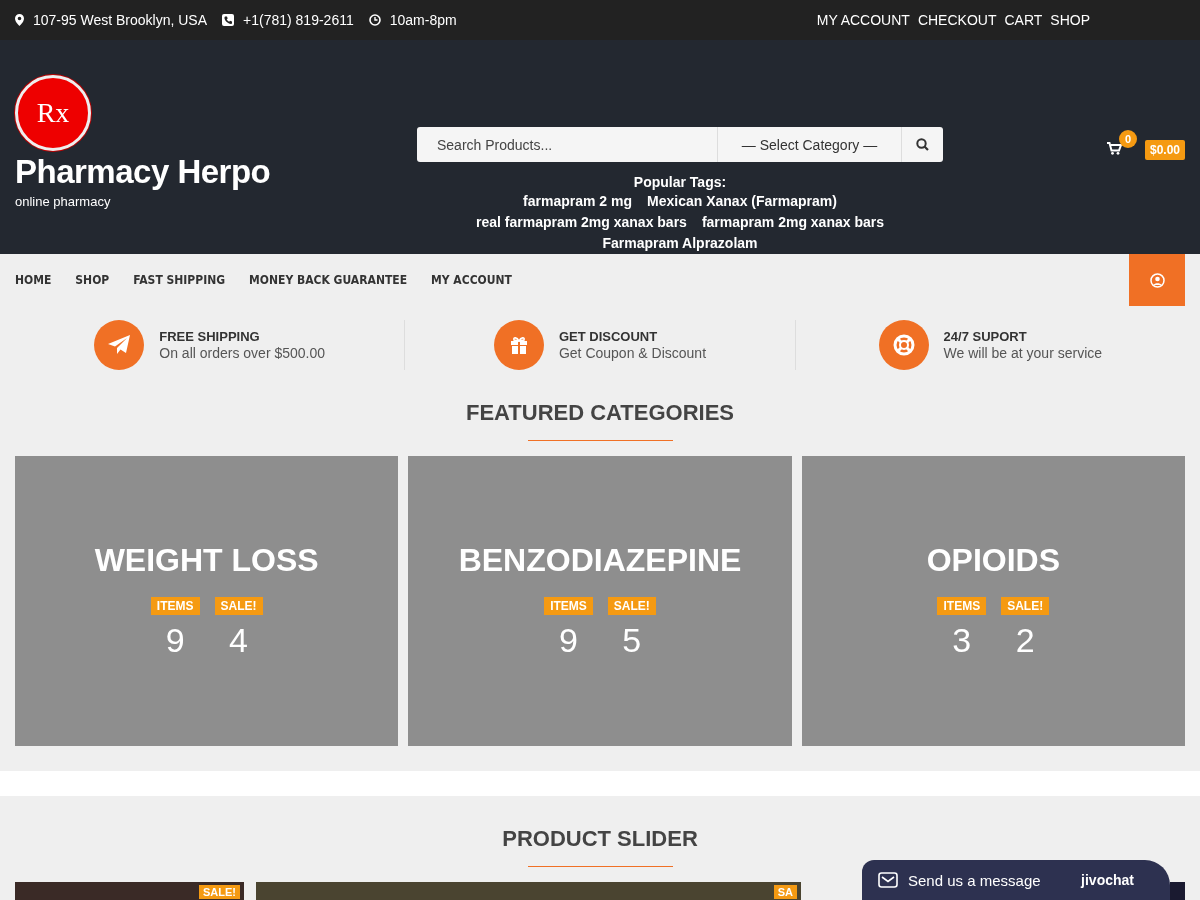 The height and width of the screenshot is (900, 1200). I want to click on location-pin-icon, so click(19, 20).